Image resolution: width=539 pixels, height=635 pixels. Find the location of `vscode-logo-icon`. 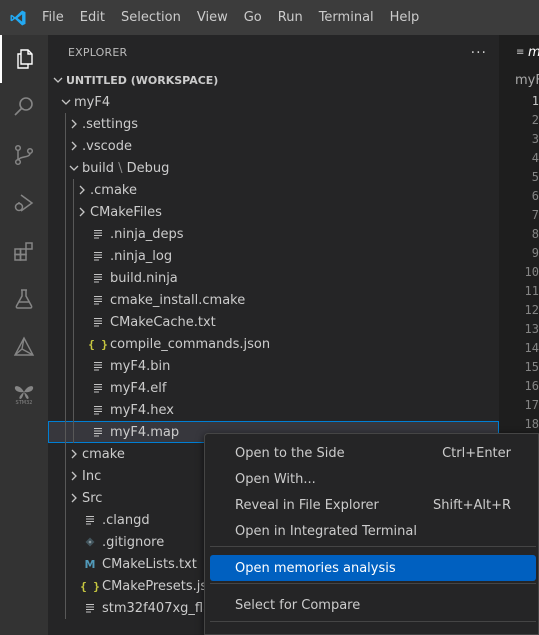

vscode-logo-icon is located at coordinates (18, 17).